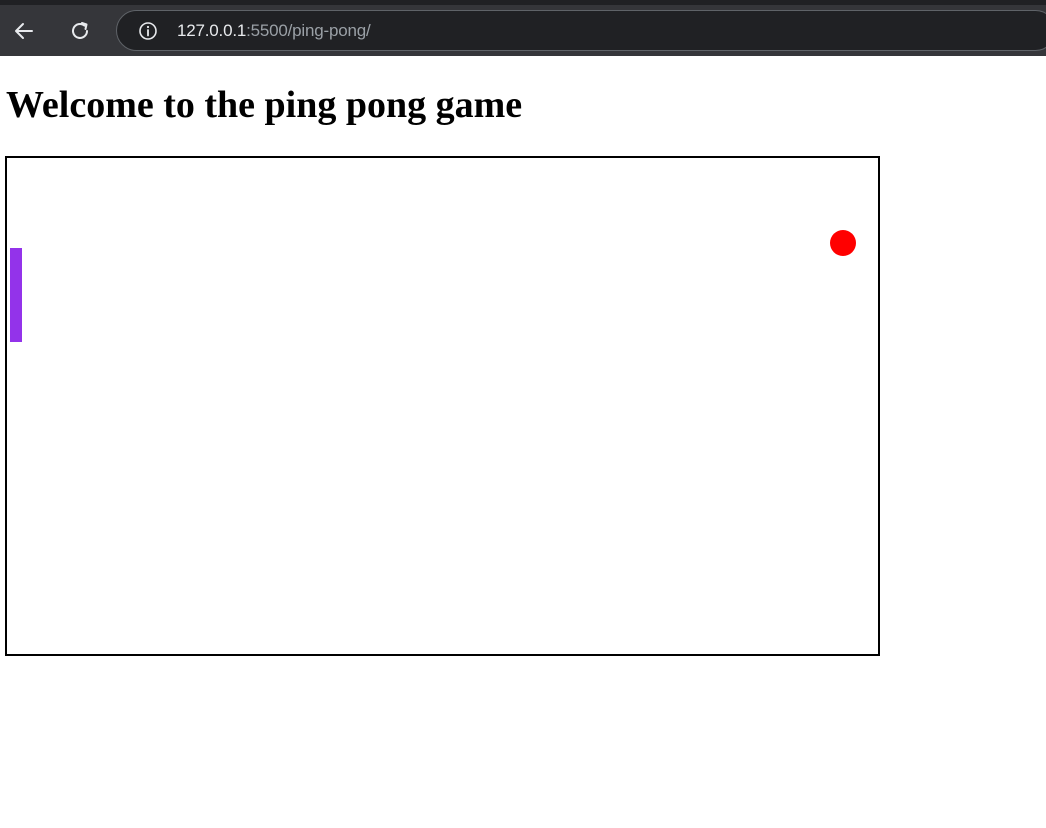  I want to click on url-path: :5500/ping-pong/, so click(308, 30).